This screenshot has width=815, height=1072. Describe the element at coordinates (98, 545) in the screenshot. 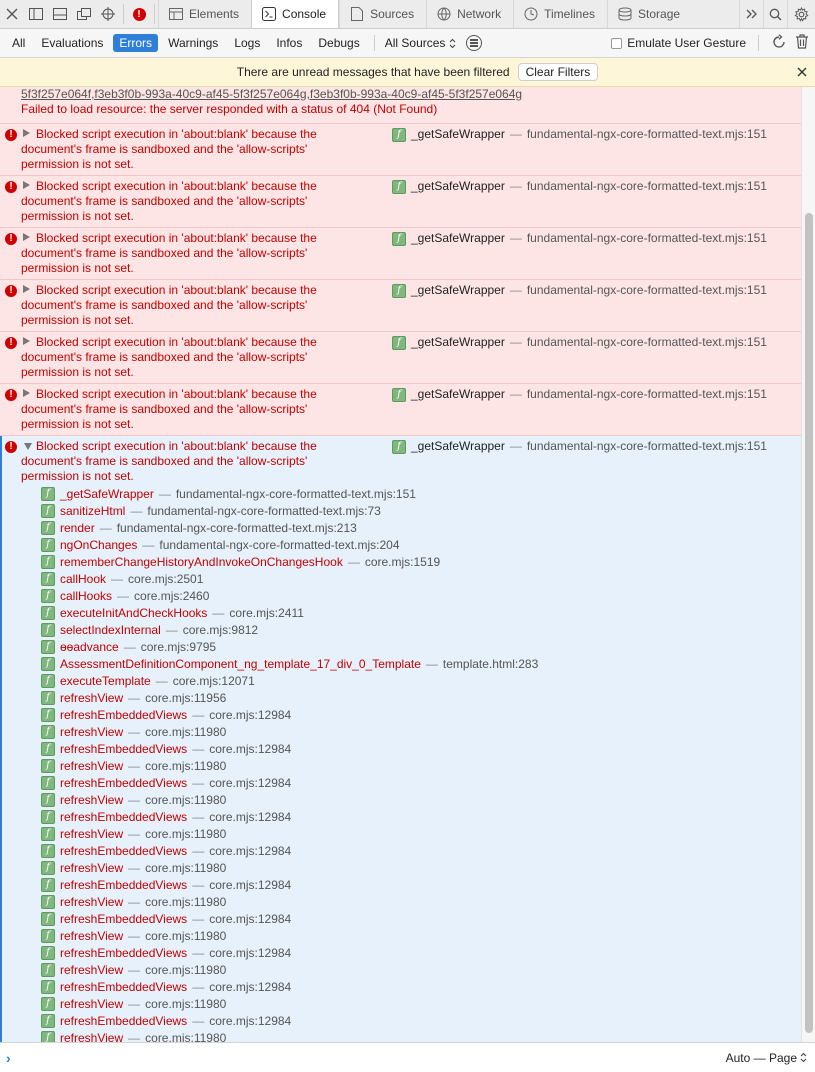

I see `stack-frame-function: ngOnChanges` at that location.